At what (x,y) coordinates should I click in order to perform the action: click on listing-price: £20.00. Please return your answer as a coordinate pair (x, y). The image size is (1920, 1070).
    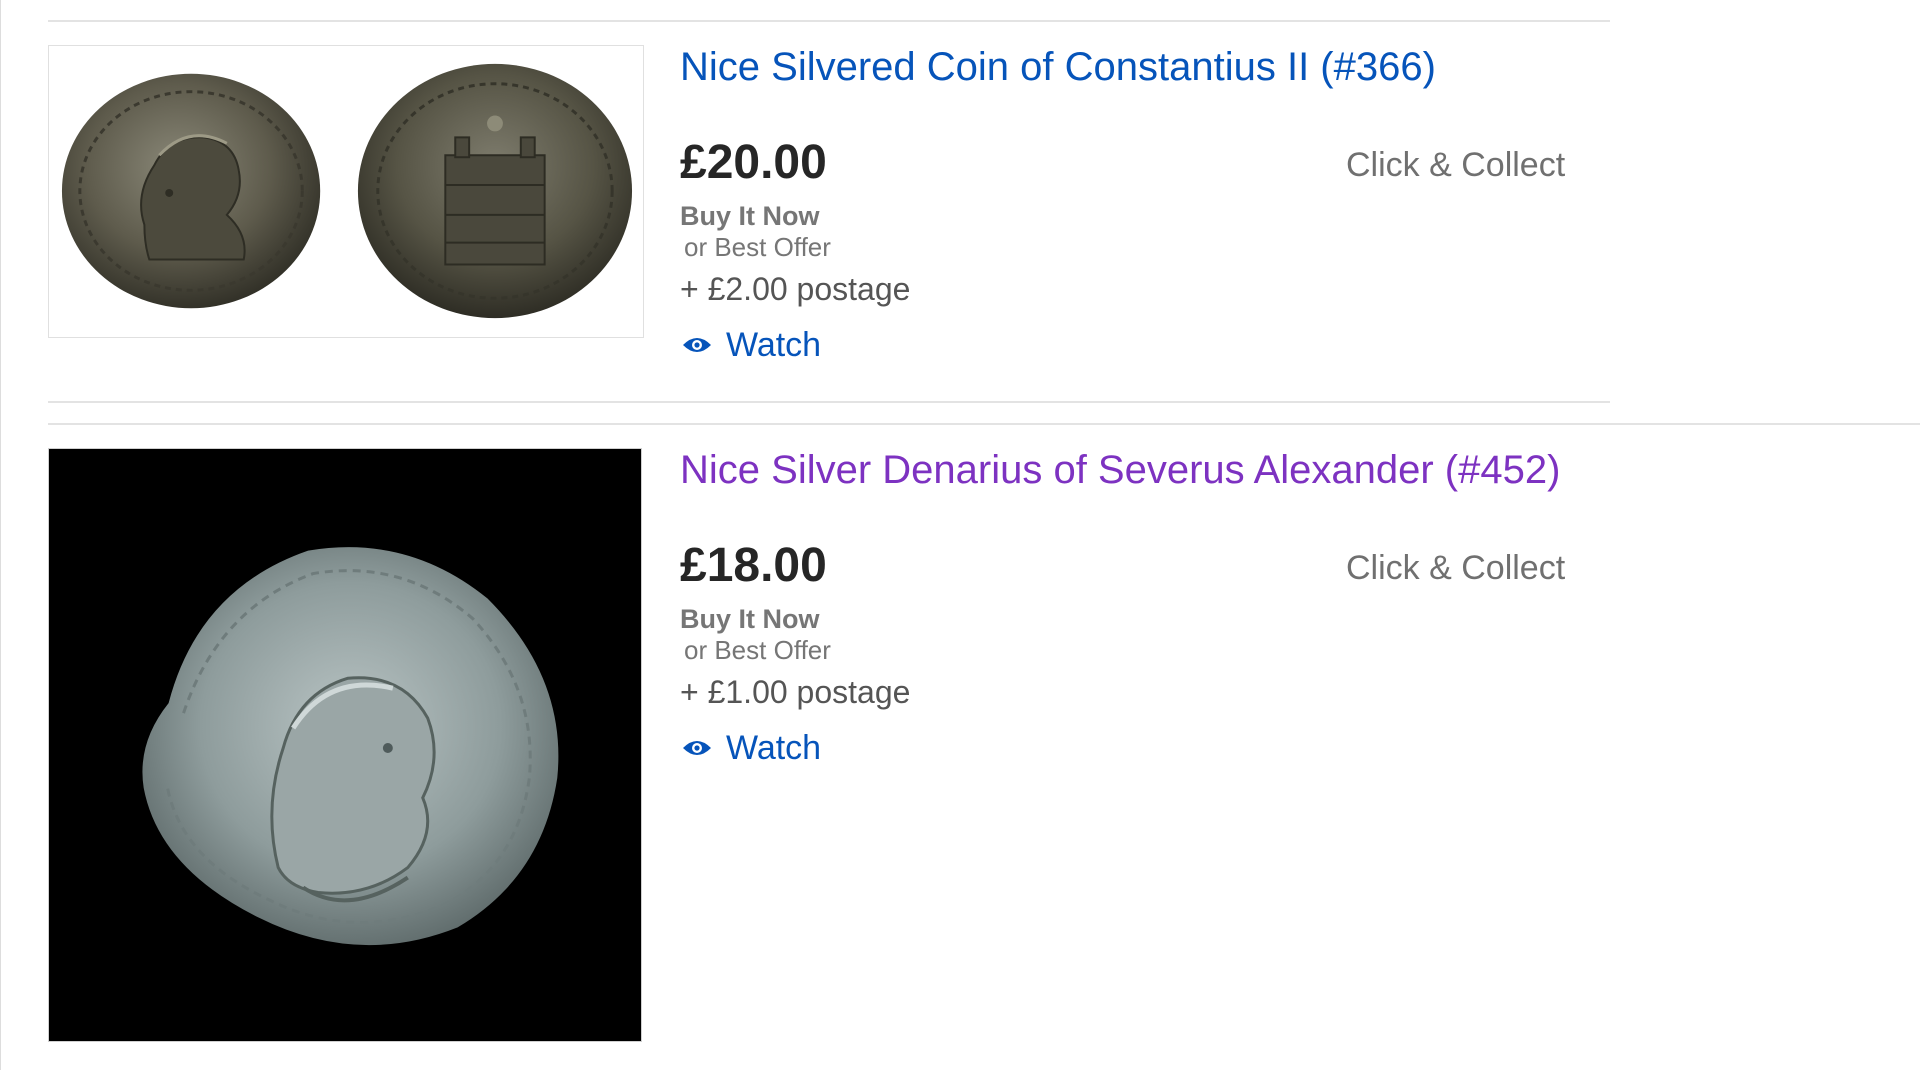
    Looking at the image, I should click on (753, 162).